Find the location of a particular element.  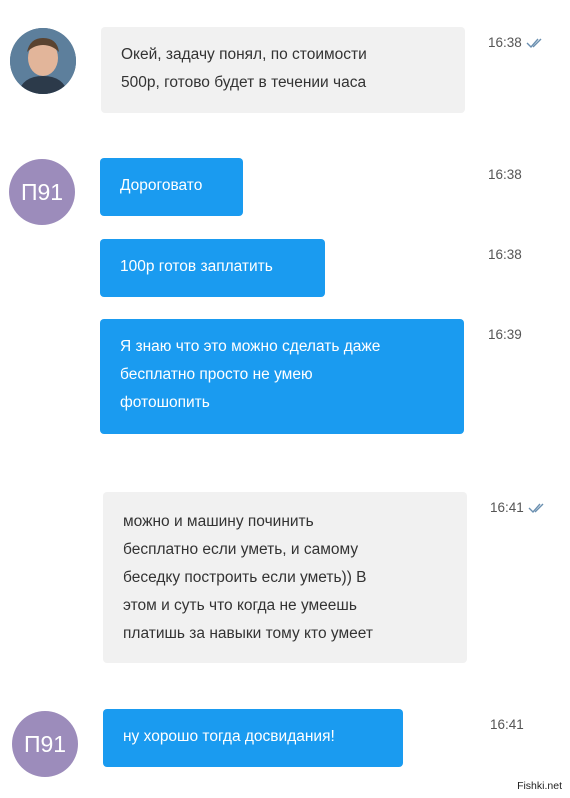

message-bubble: ну хорошо тогда досвидания! is located at coordinates (253, 738).